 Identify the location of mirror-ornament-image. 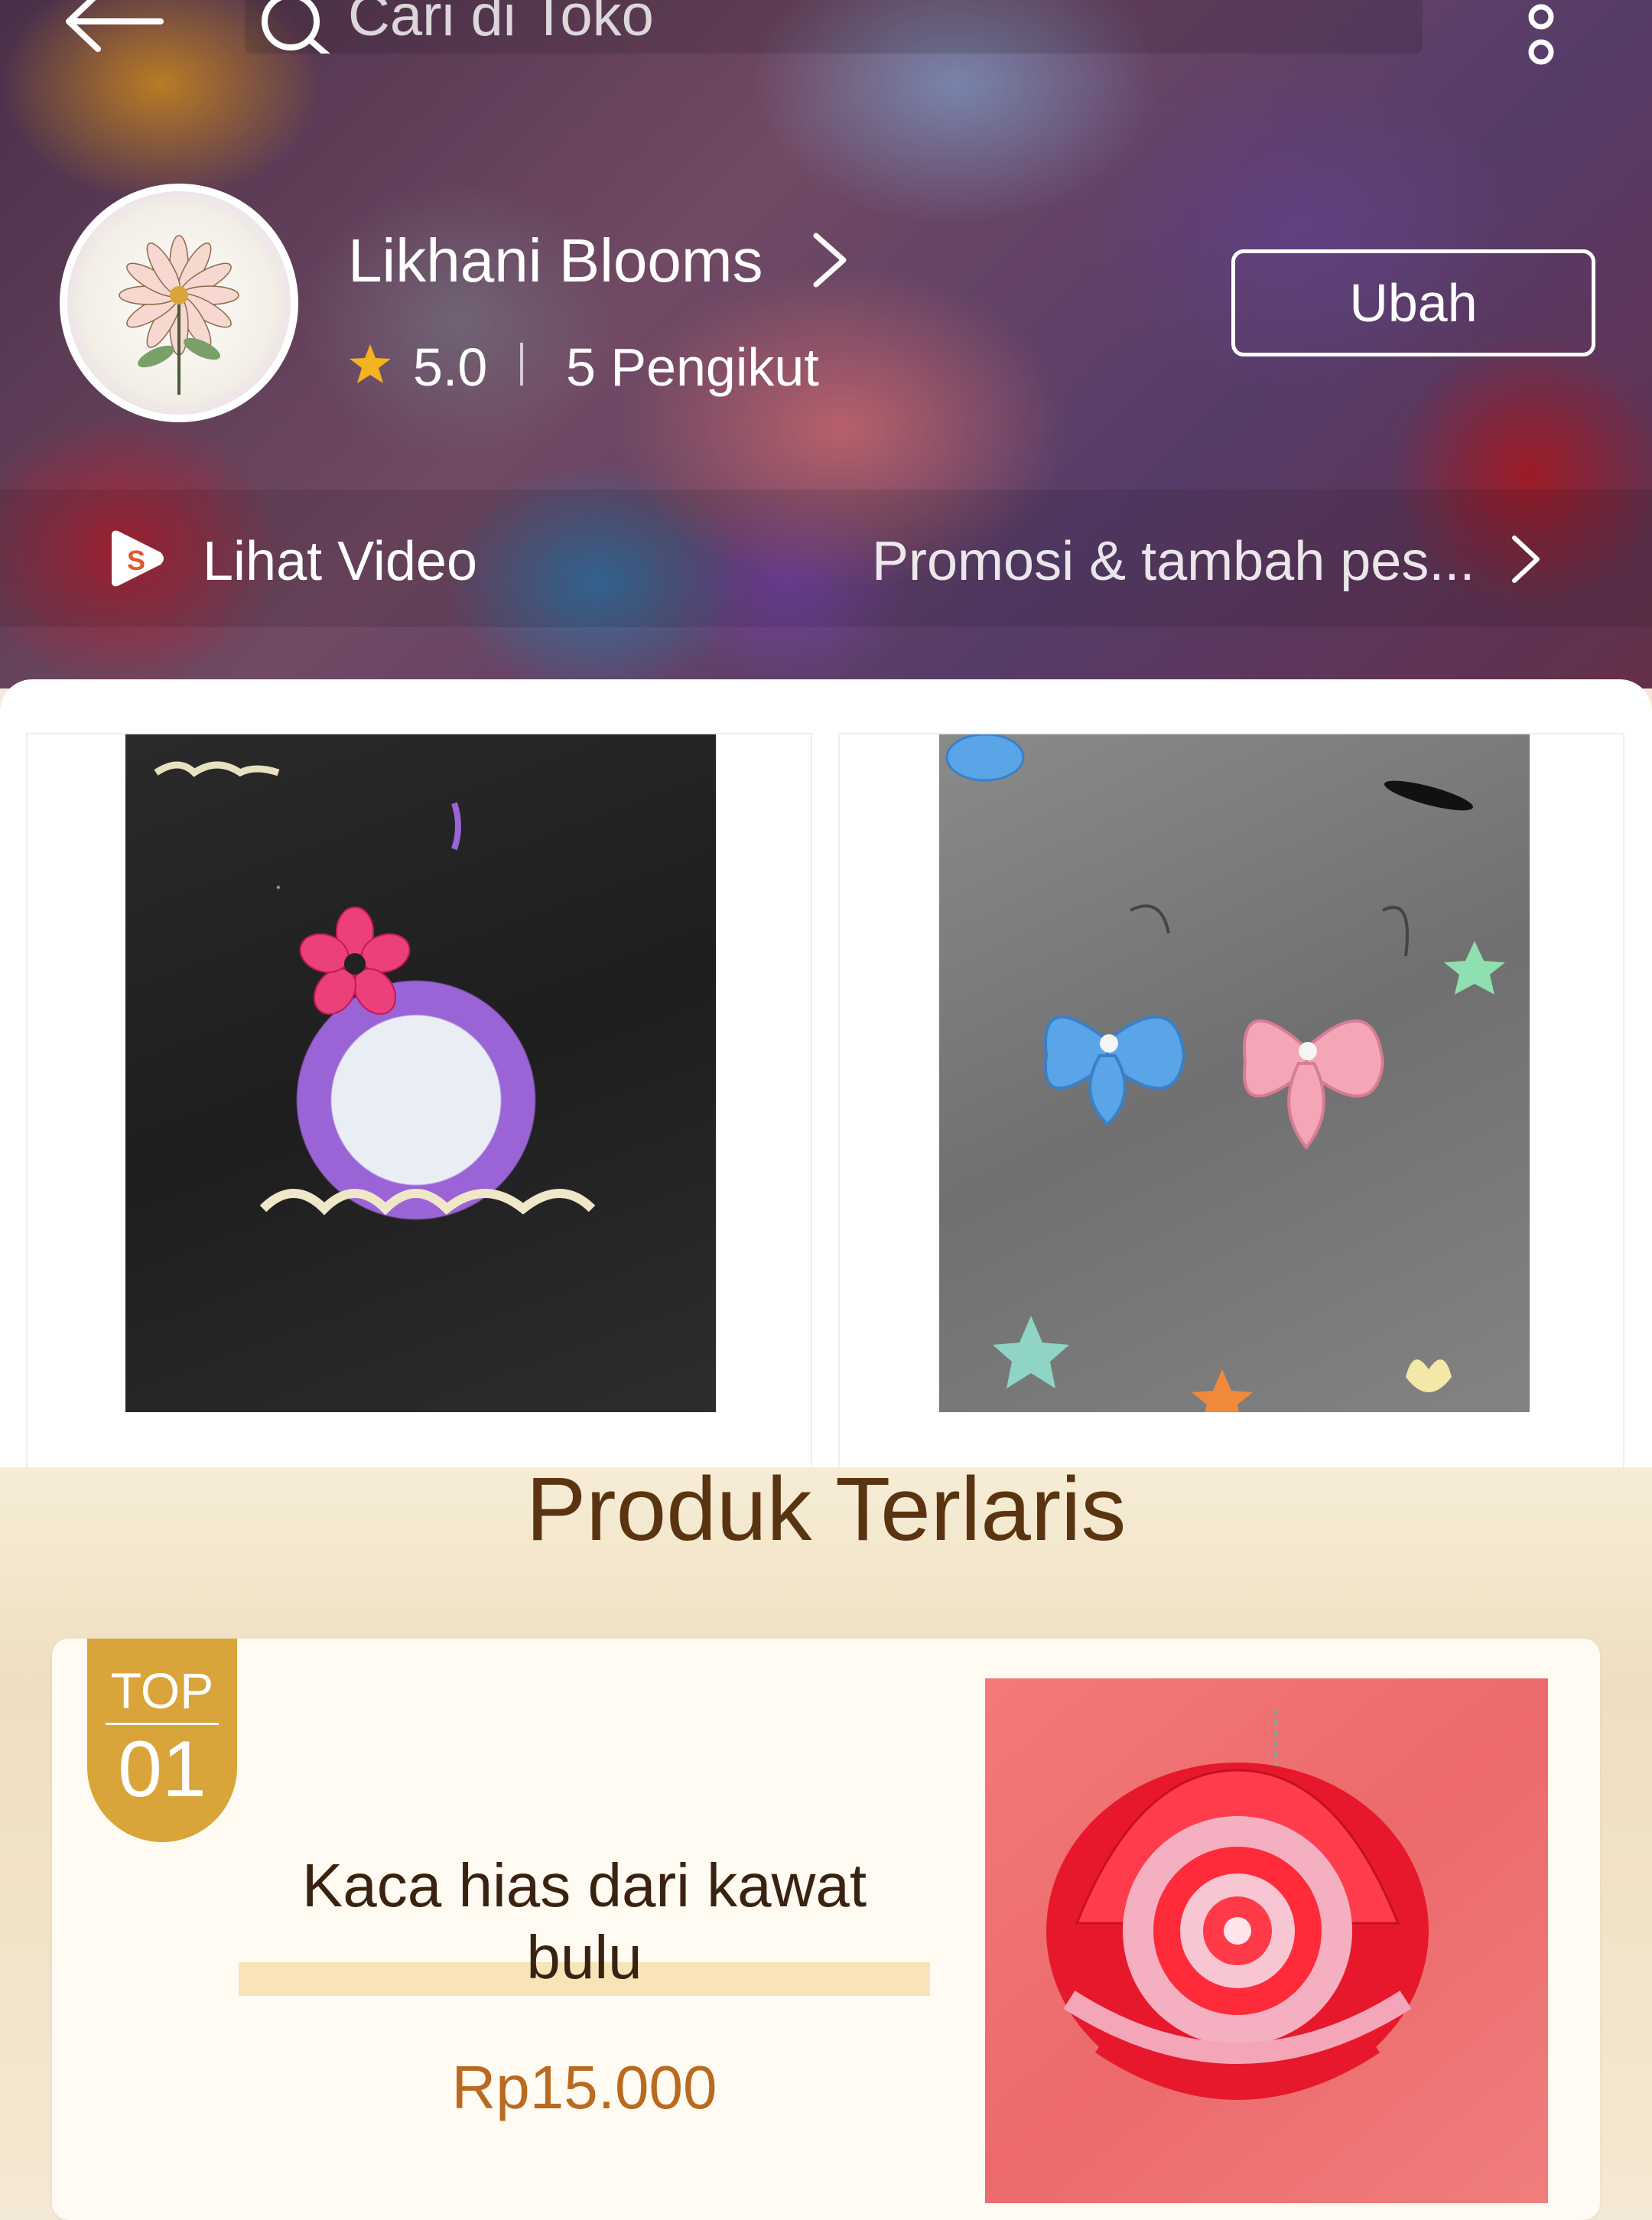
(375, 988).